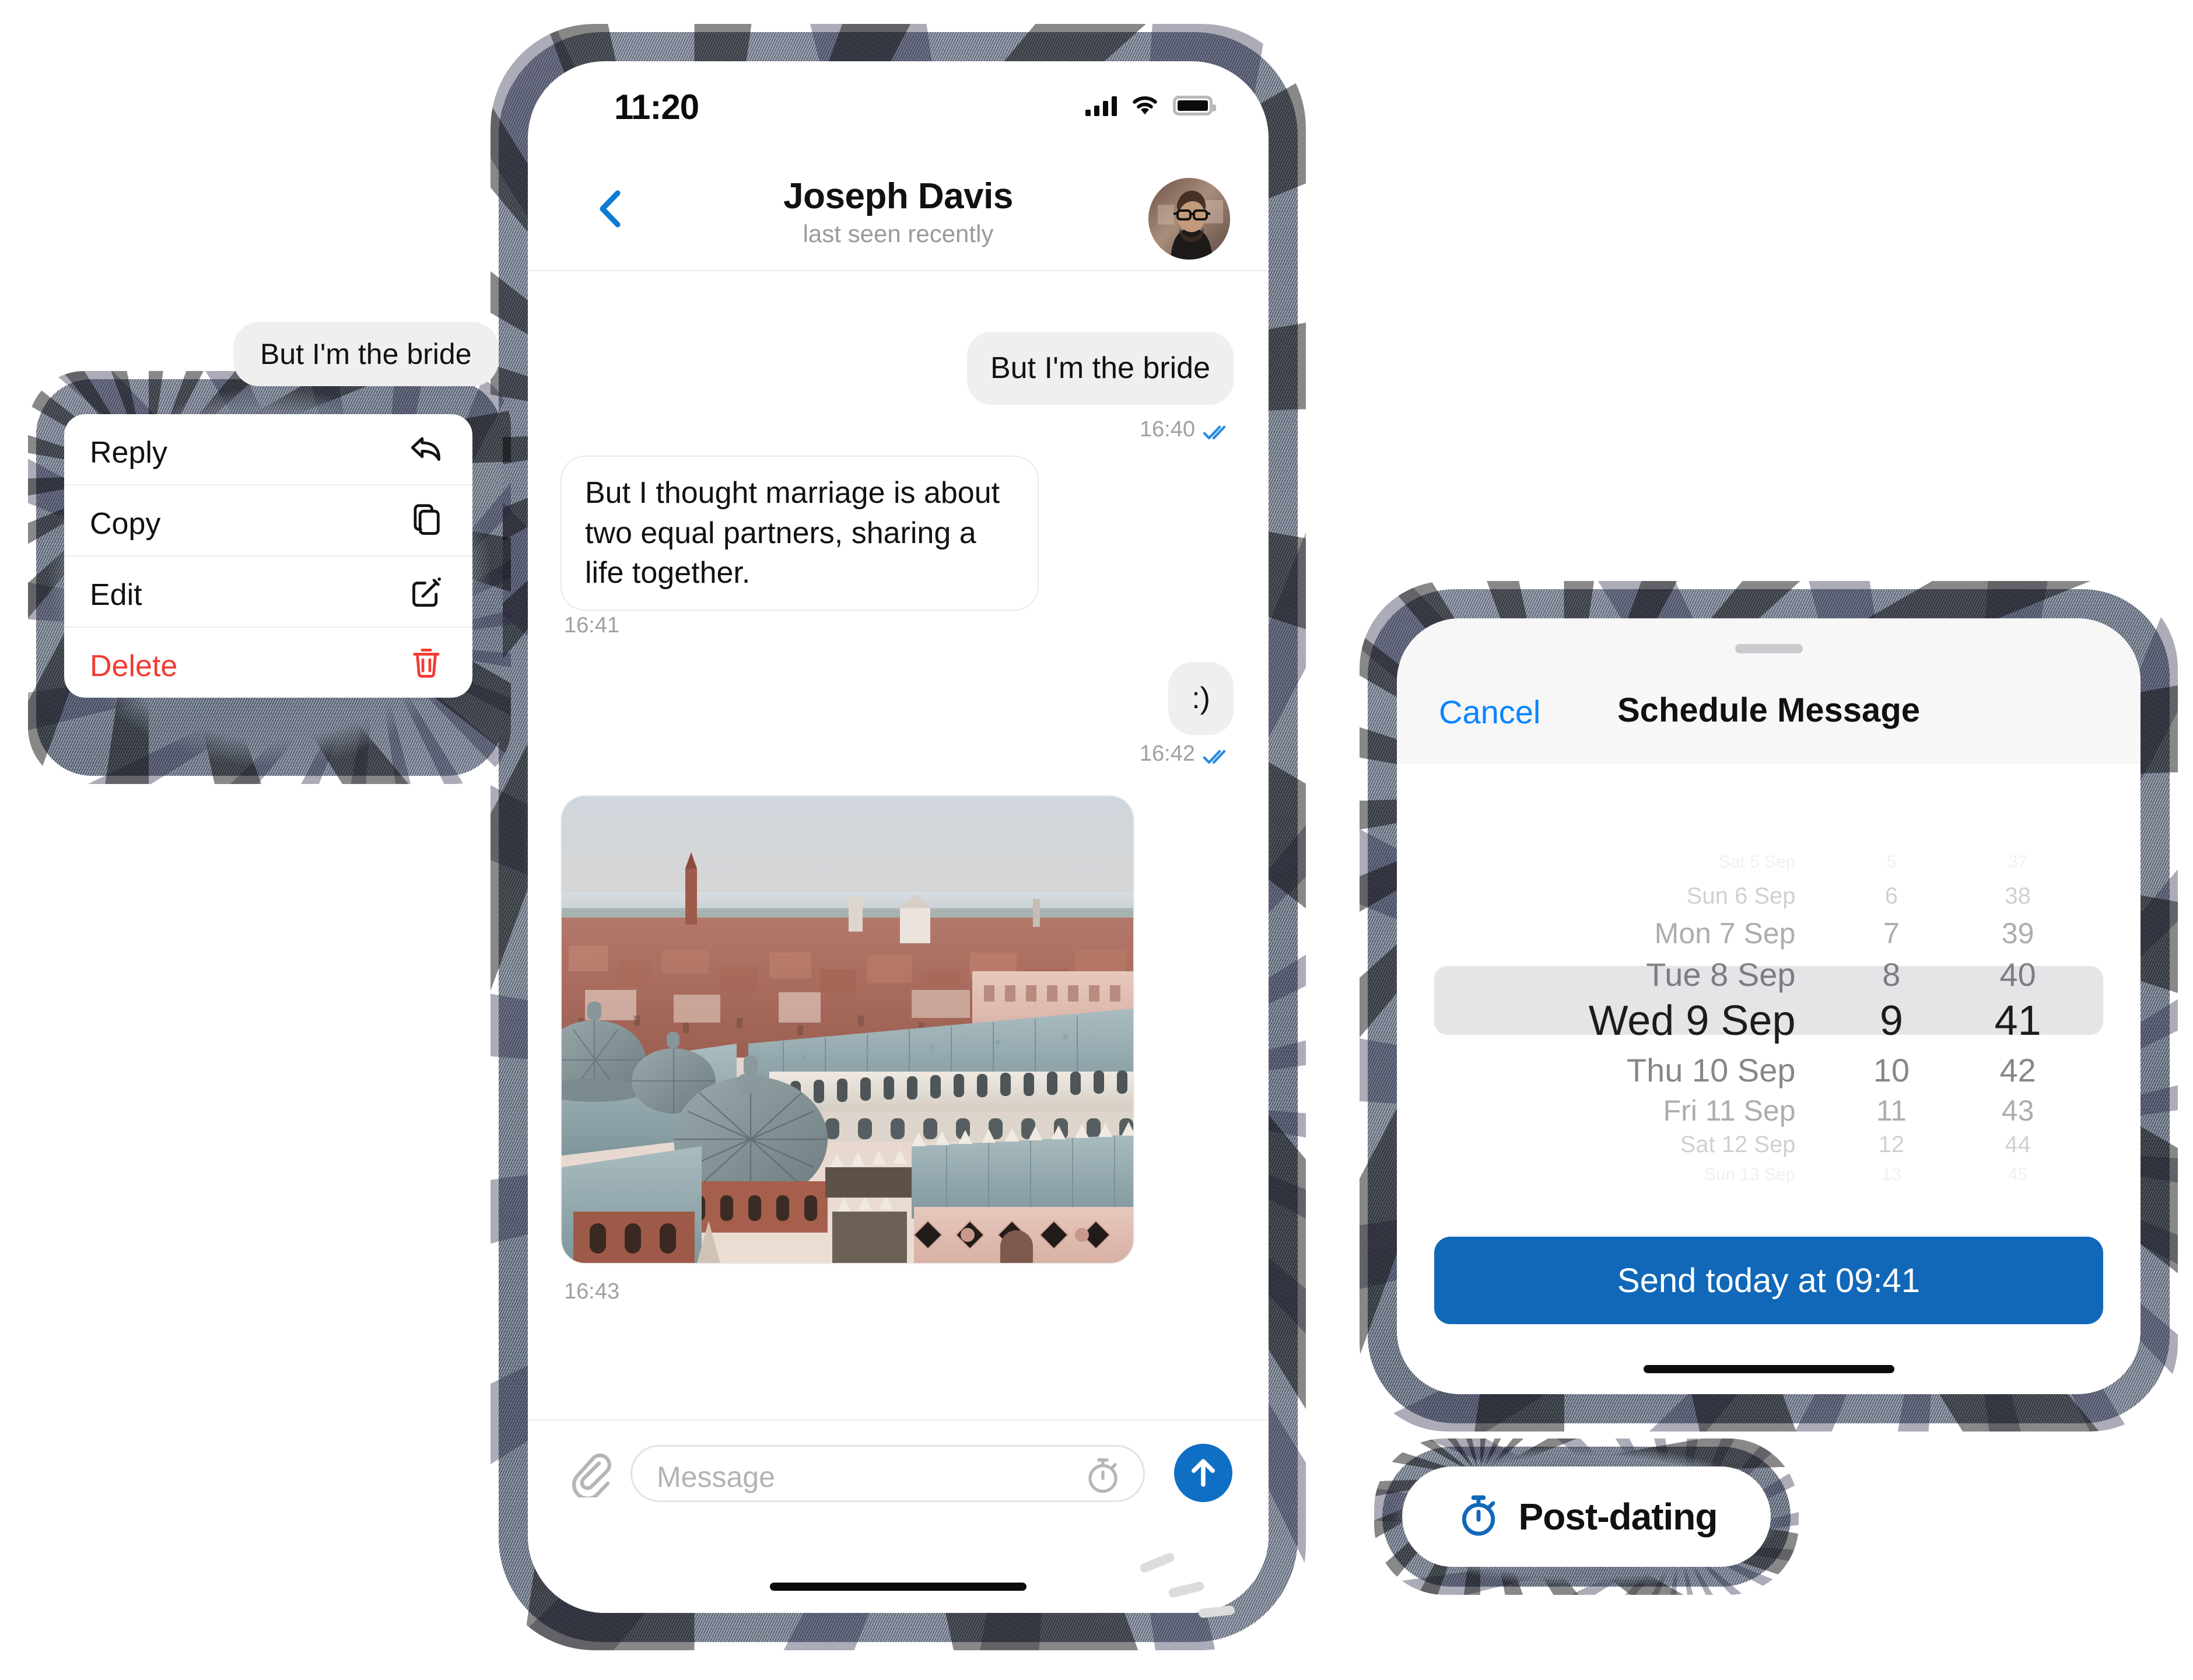 The height and width of the screenshot is (1680, 2193). What do you see at coordinates (2017, 1021) in the screenshot?
I see `picker-minute-cell: 41` at bounding box center [2017, 1021].